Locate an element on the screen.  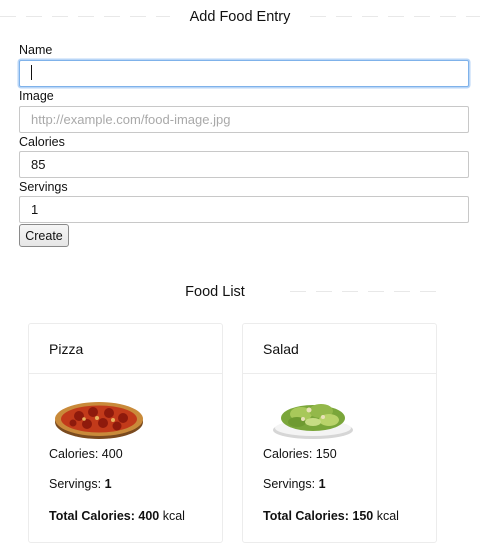
total-calories-value: 400 is located at coordinates (149, 516).